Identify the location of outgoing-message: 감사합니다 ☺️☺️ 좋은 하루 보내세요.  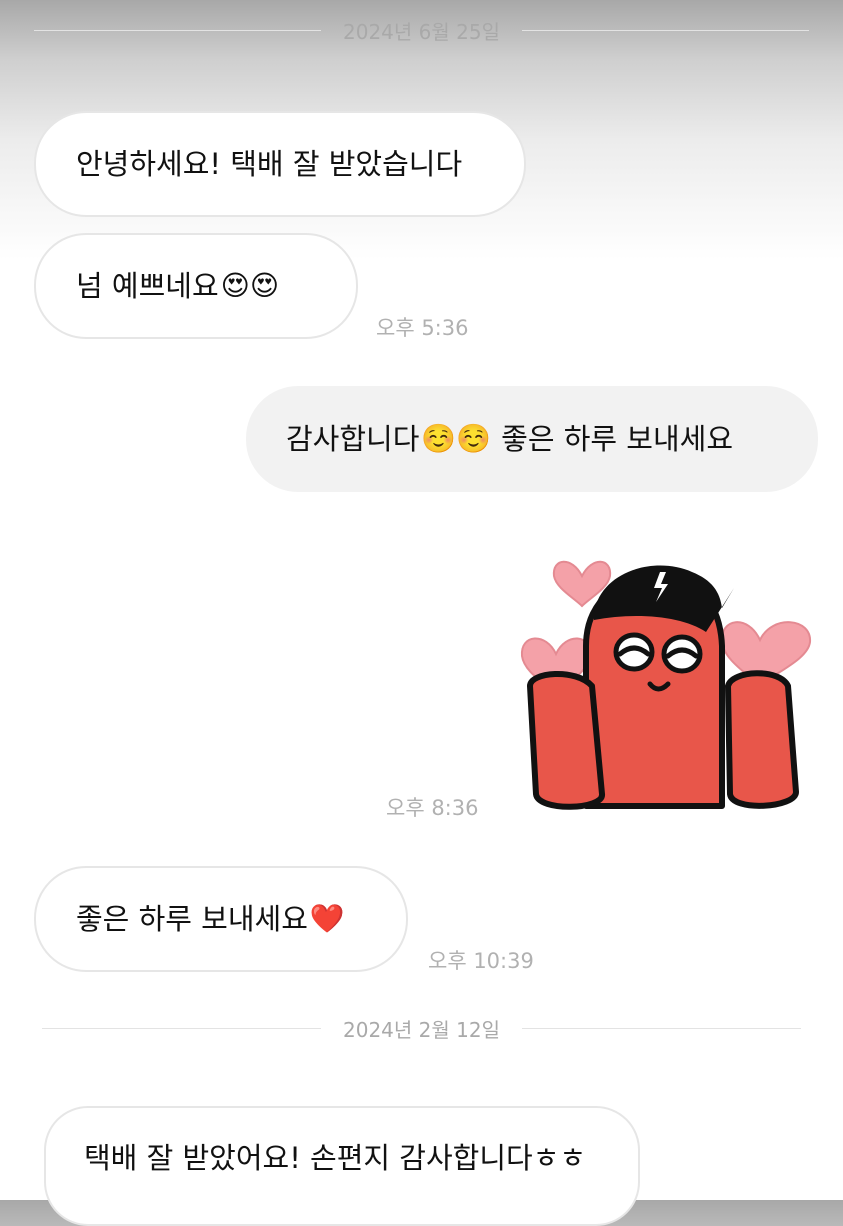
(532, 439).